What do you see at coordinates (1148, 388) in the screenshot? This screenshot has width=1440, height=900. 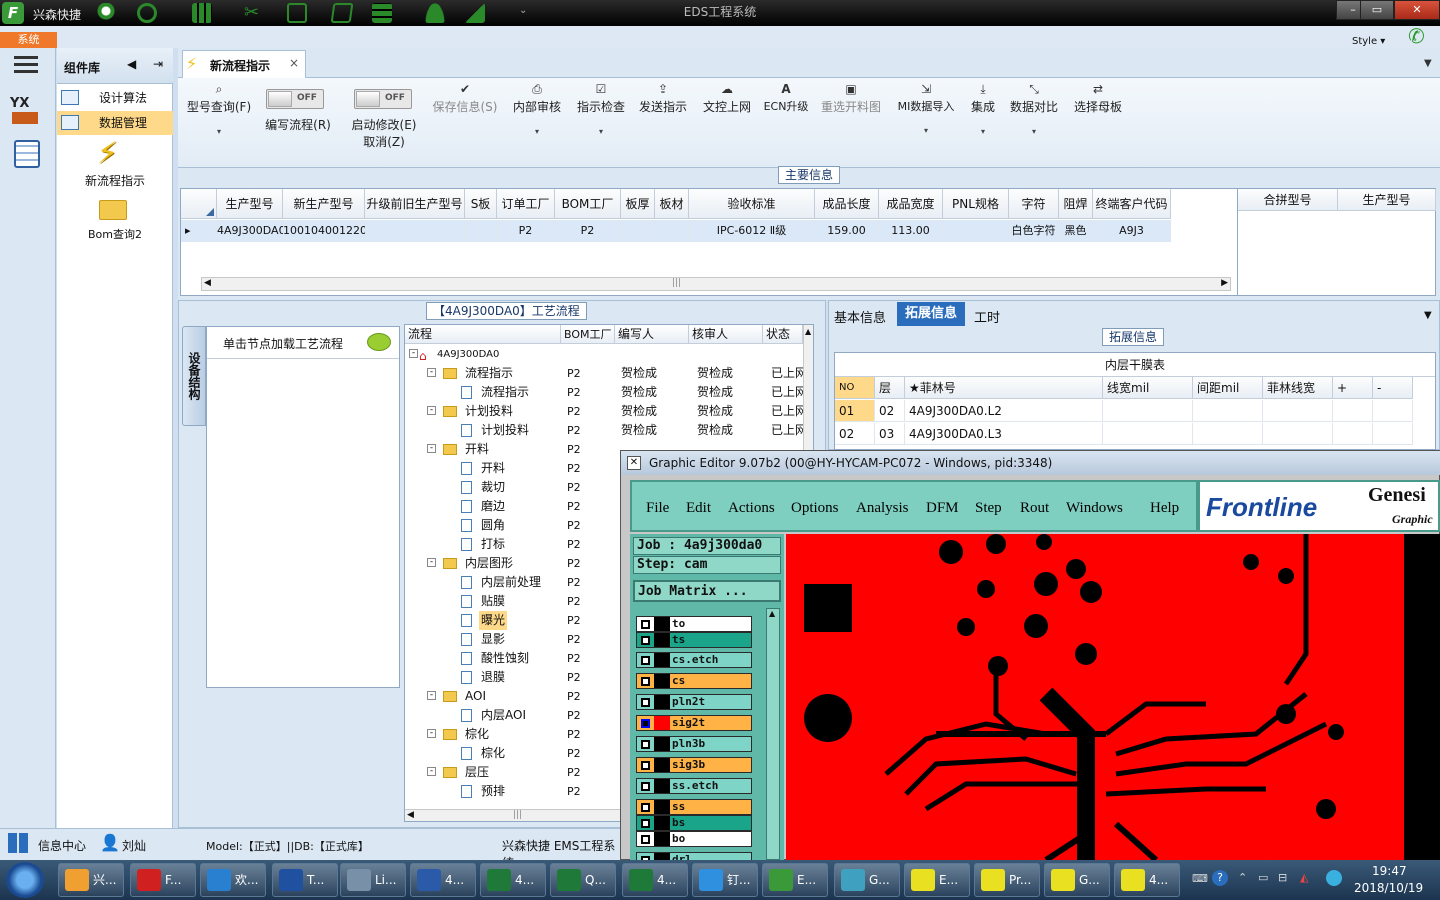 I see `column-header: 线宽mil` at bounding box center [1148, 388].